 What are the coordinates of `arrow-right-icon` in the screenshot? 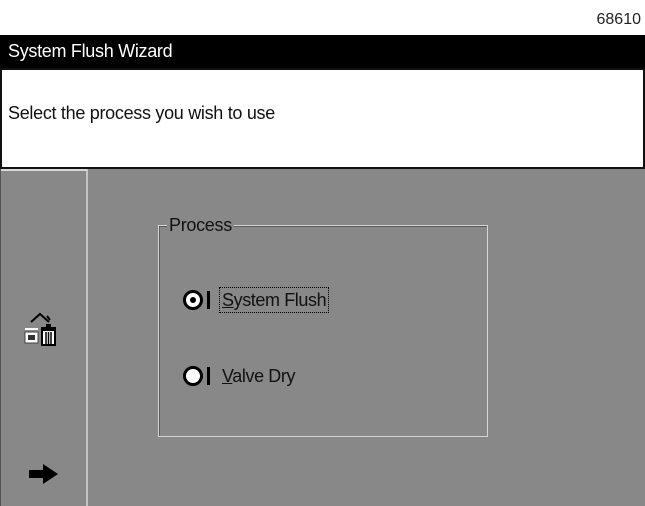 It's located at (43, 474).